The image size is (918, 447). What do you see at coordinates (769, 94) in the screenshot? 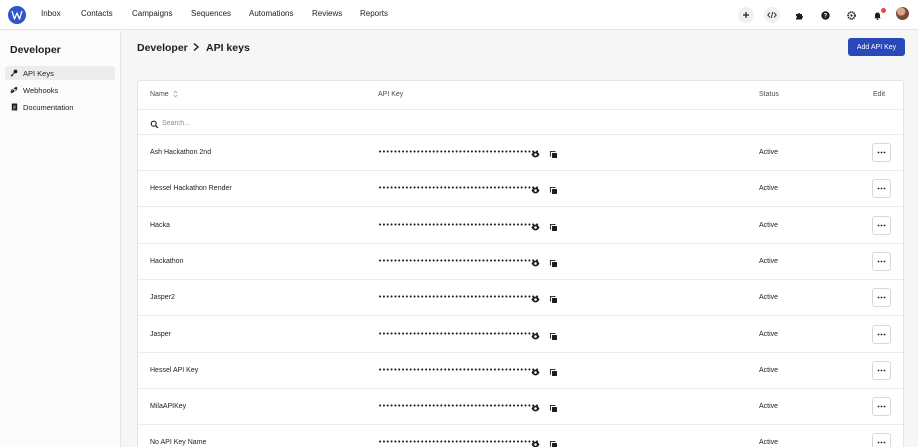
I see `column-header-status: Status` at bounding box center [769, 94].